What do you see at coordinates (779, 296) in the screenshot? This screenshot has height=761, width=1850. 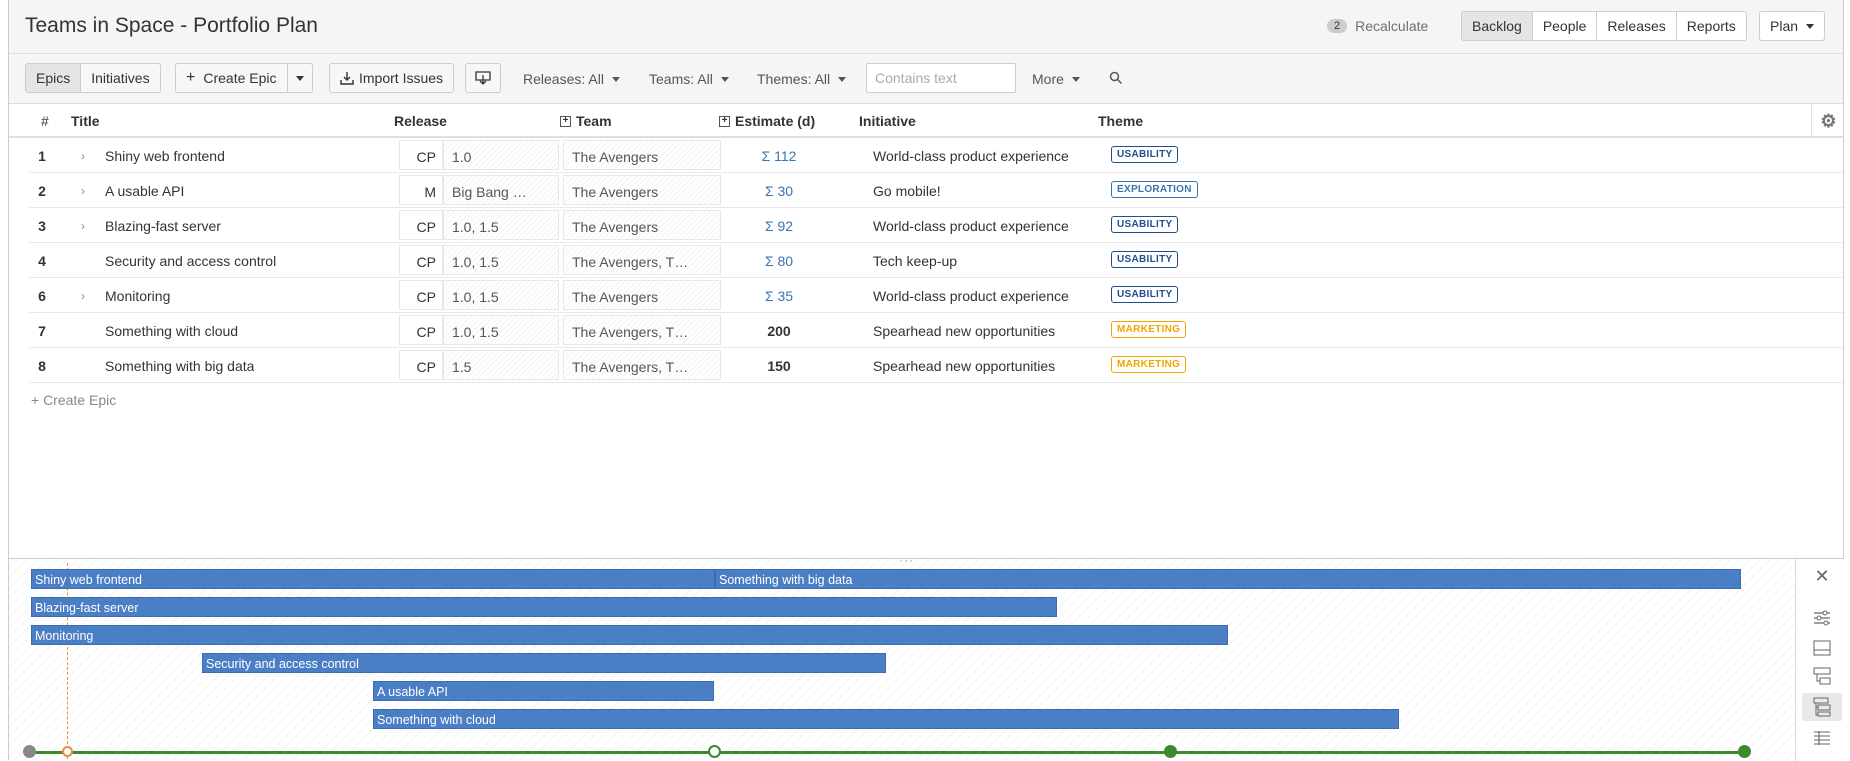 I see `estimate-value: Σ 35` at bounding box center [779, 296].